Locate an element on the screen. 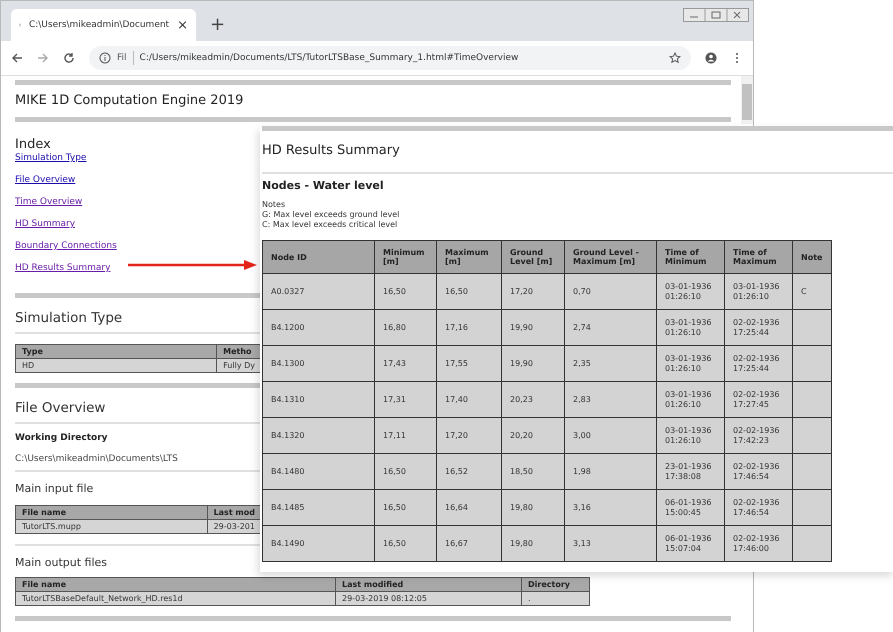 The height and width of the screenshot is (632, 893). table-cell: 06-01-1936 15:00:45 is located at coordinates (690, 508).